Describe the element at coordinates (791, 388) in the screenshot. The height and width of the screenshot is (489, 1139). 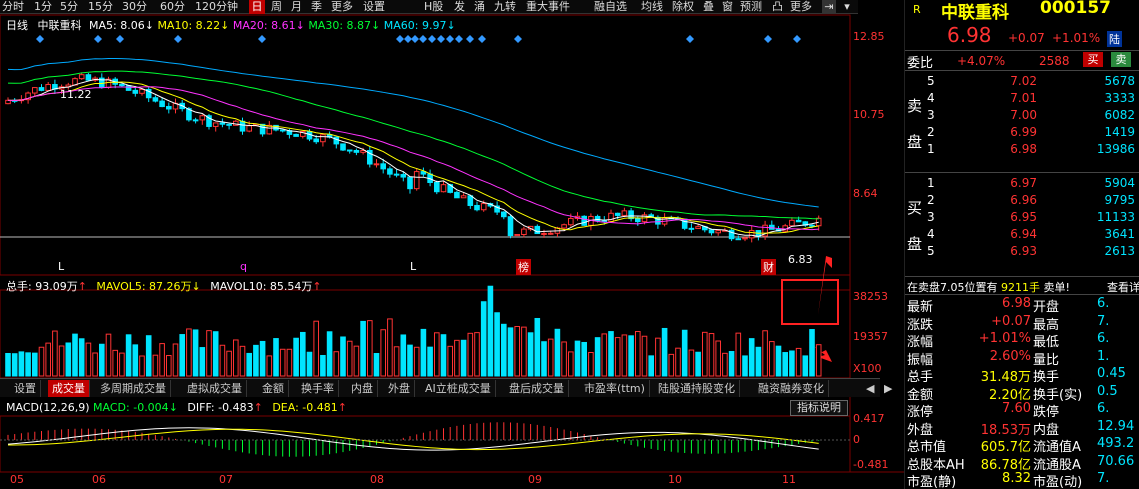
I see `tab-margin: 融资融券变化` at that location.